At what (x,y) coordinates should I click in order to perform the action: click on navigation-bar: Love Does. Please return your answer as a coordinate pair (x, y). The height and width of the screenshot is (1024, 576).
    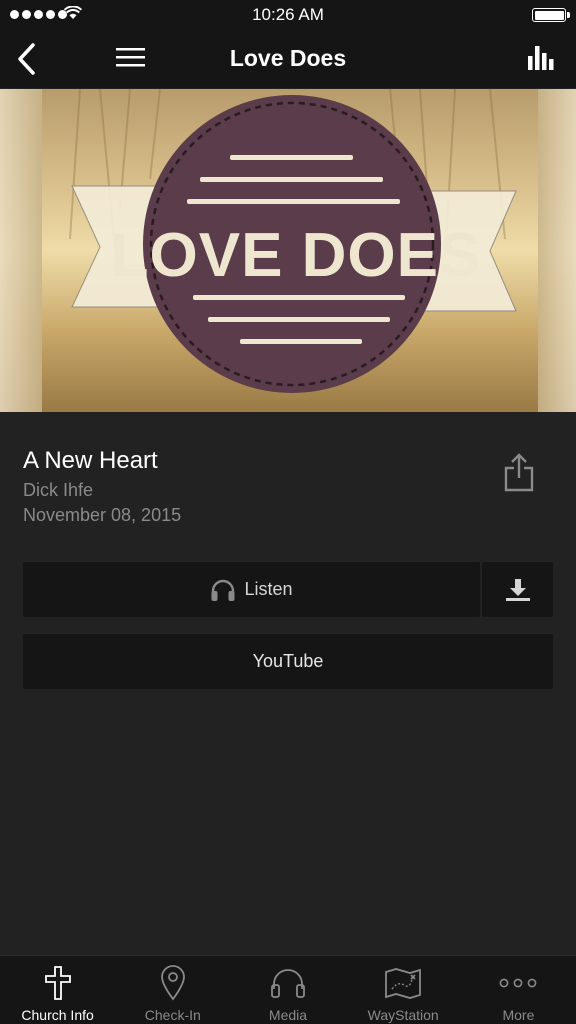
    Looking at the image, I should click on (288, 59).